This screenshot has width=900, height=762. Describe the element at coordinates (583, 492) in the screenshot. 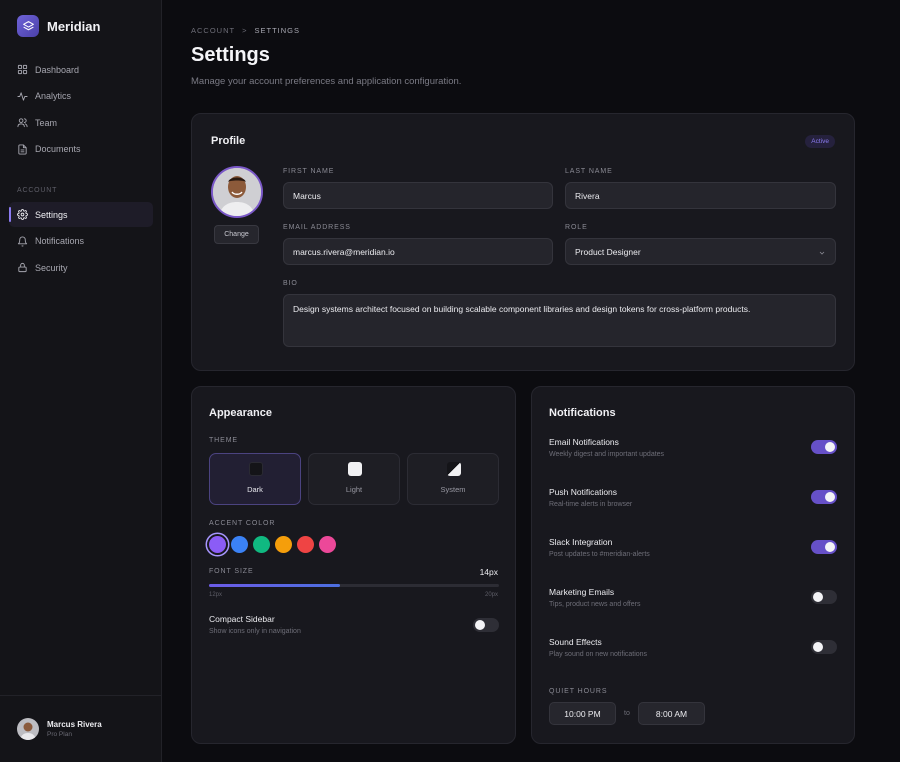

I see `notif-push-title: Push Notifications` at that location.